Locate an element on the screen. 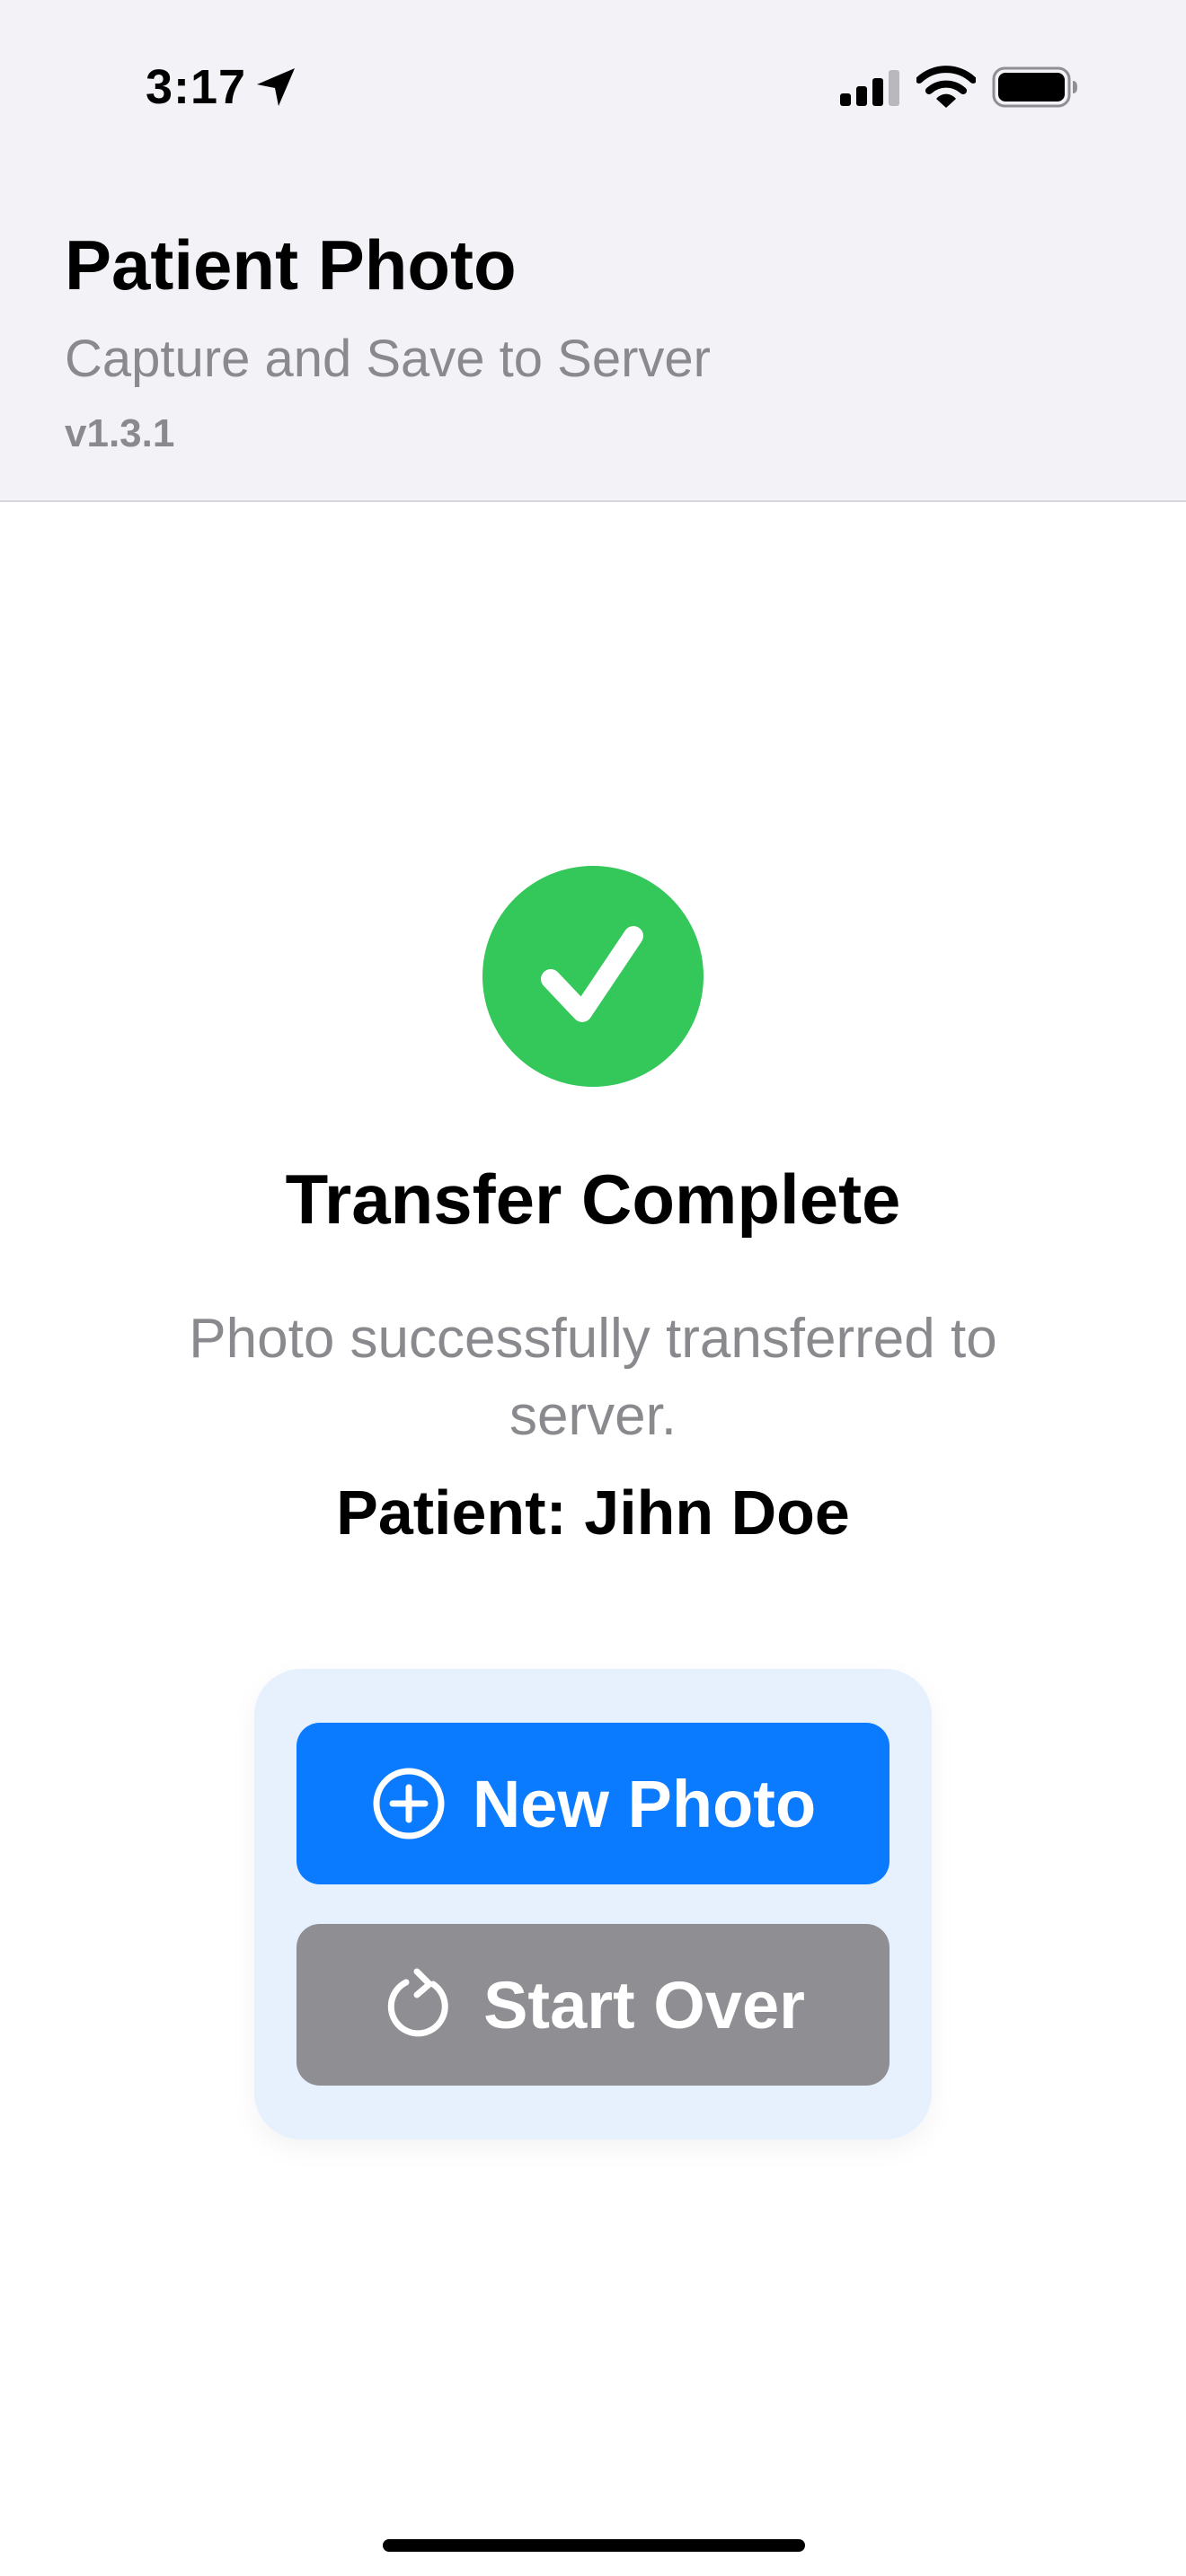 This screenshot has width=1186, height=2576. status-time: 3:17 is located at coordinates (196, 87).